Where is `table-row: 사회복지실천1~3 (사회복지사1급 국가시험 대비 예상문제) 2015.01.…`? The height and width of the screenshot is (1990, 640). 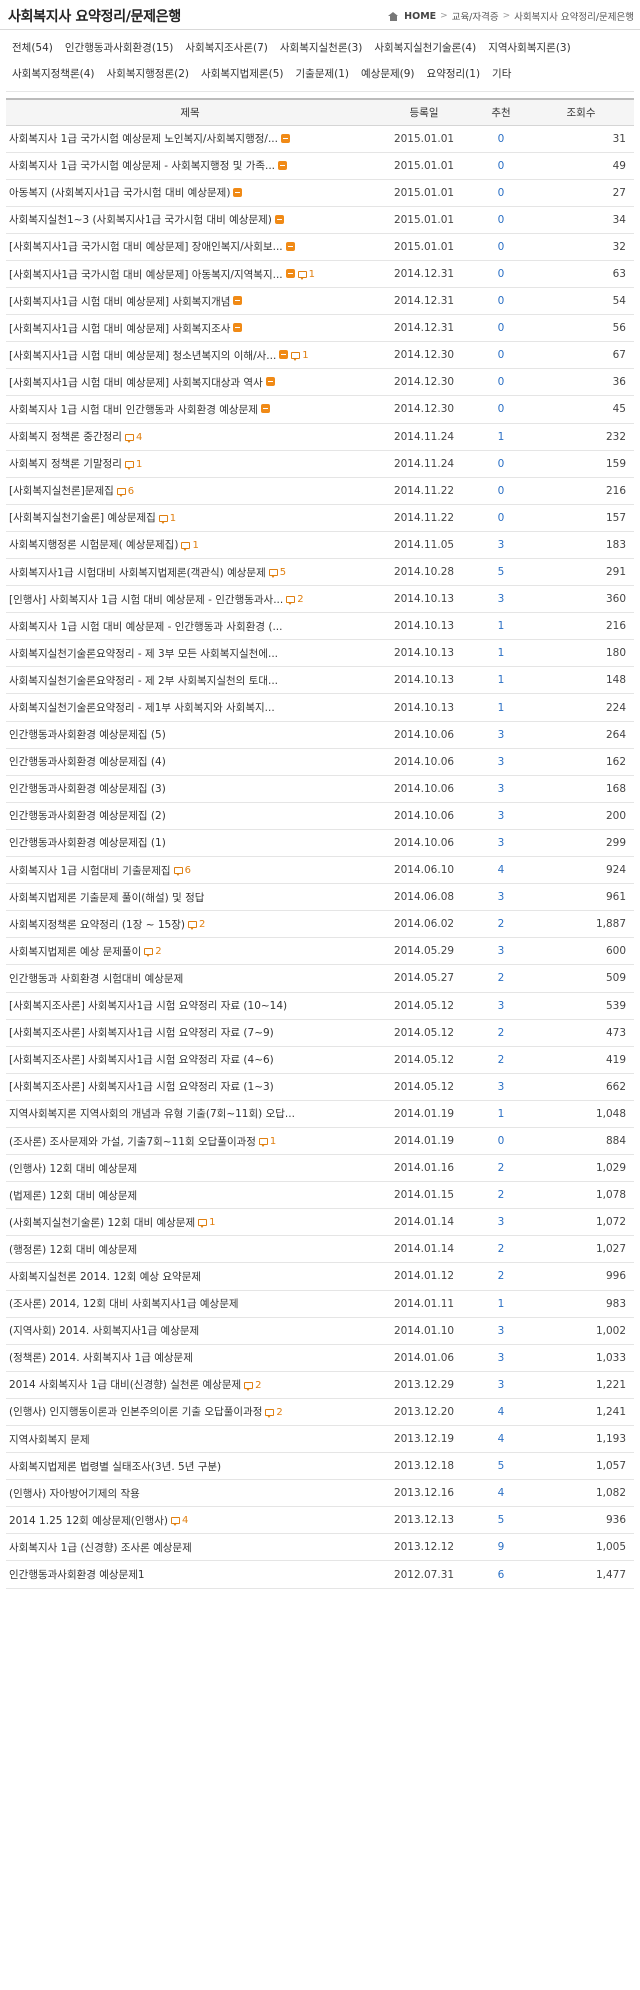
table-row: 사회복지실천1~3 (사회복지사1급 국가시험 대비 예상문제) 2015.01.… is located at coordinates (320, 220).